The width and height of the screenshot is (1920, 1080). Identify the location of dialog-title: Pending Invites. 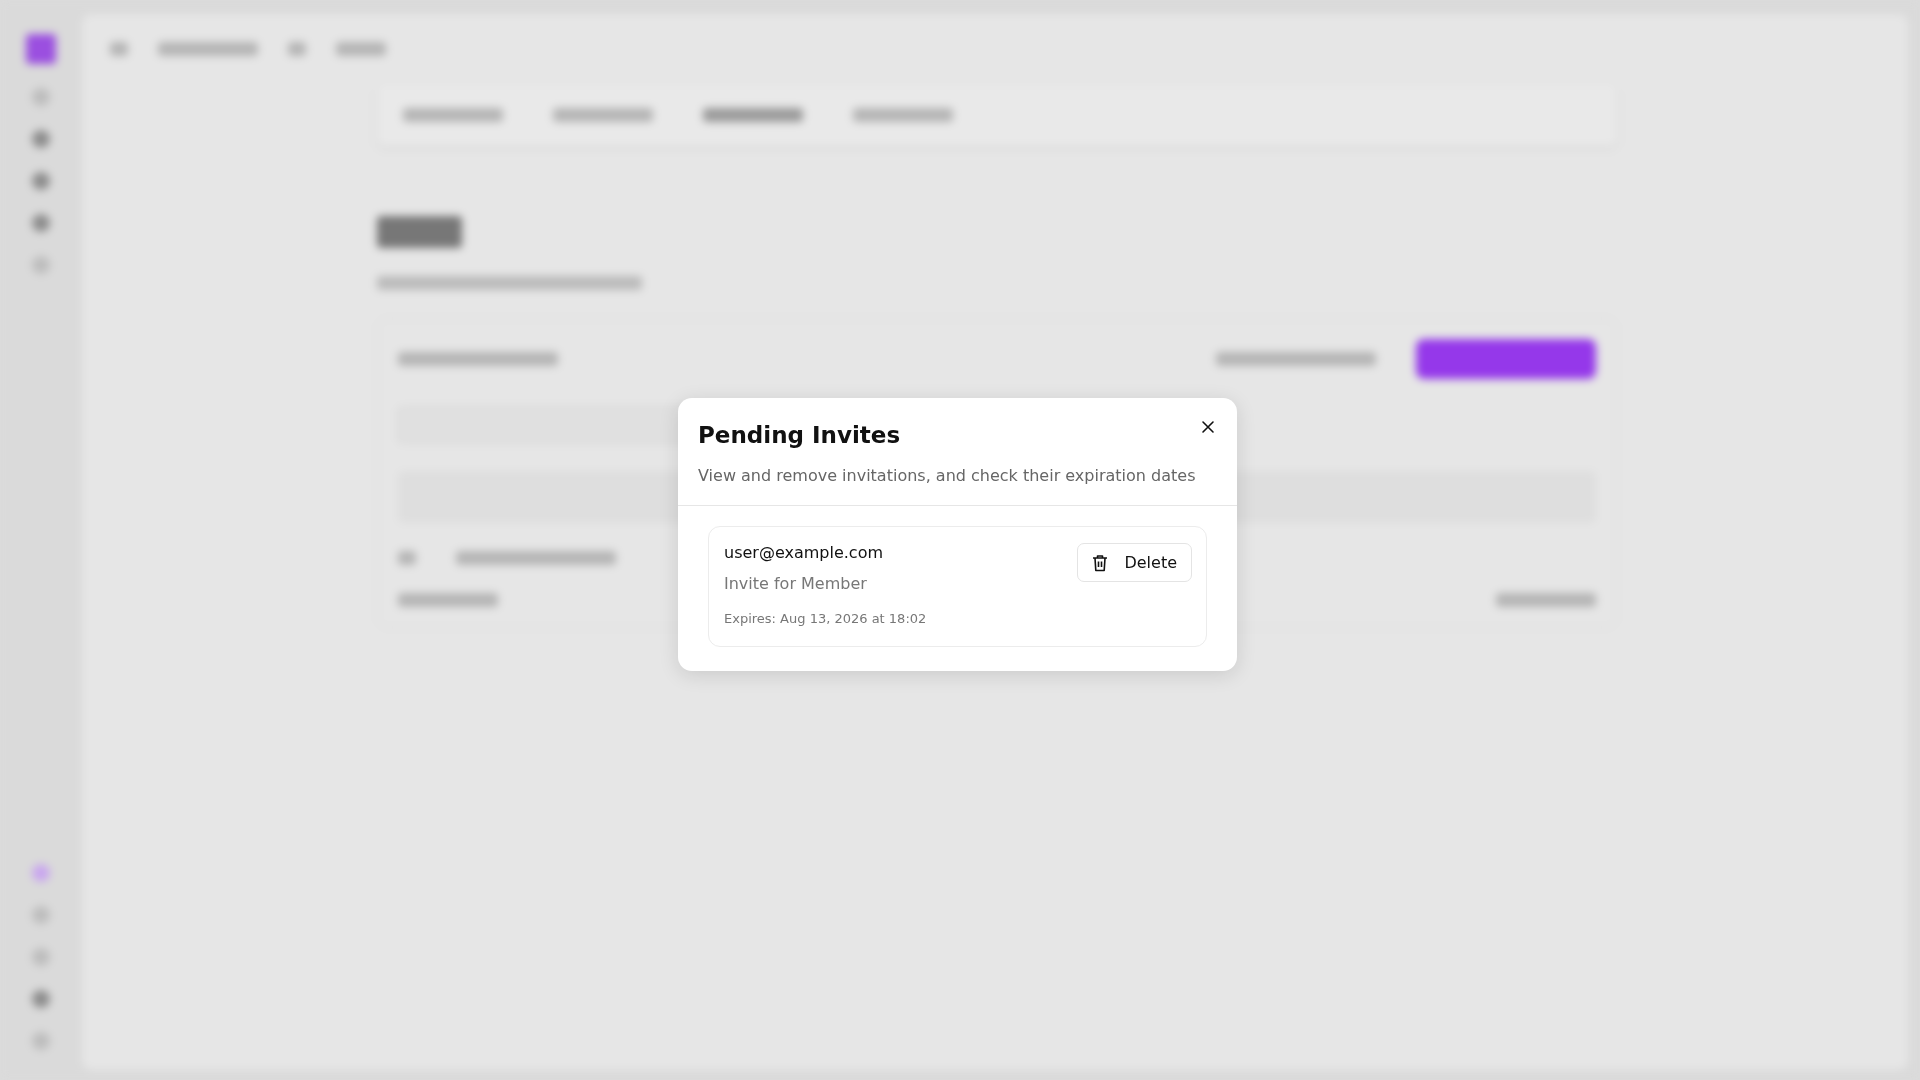
(799, 435).